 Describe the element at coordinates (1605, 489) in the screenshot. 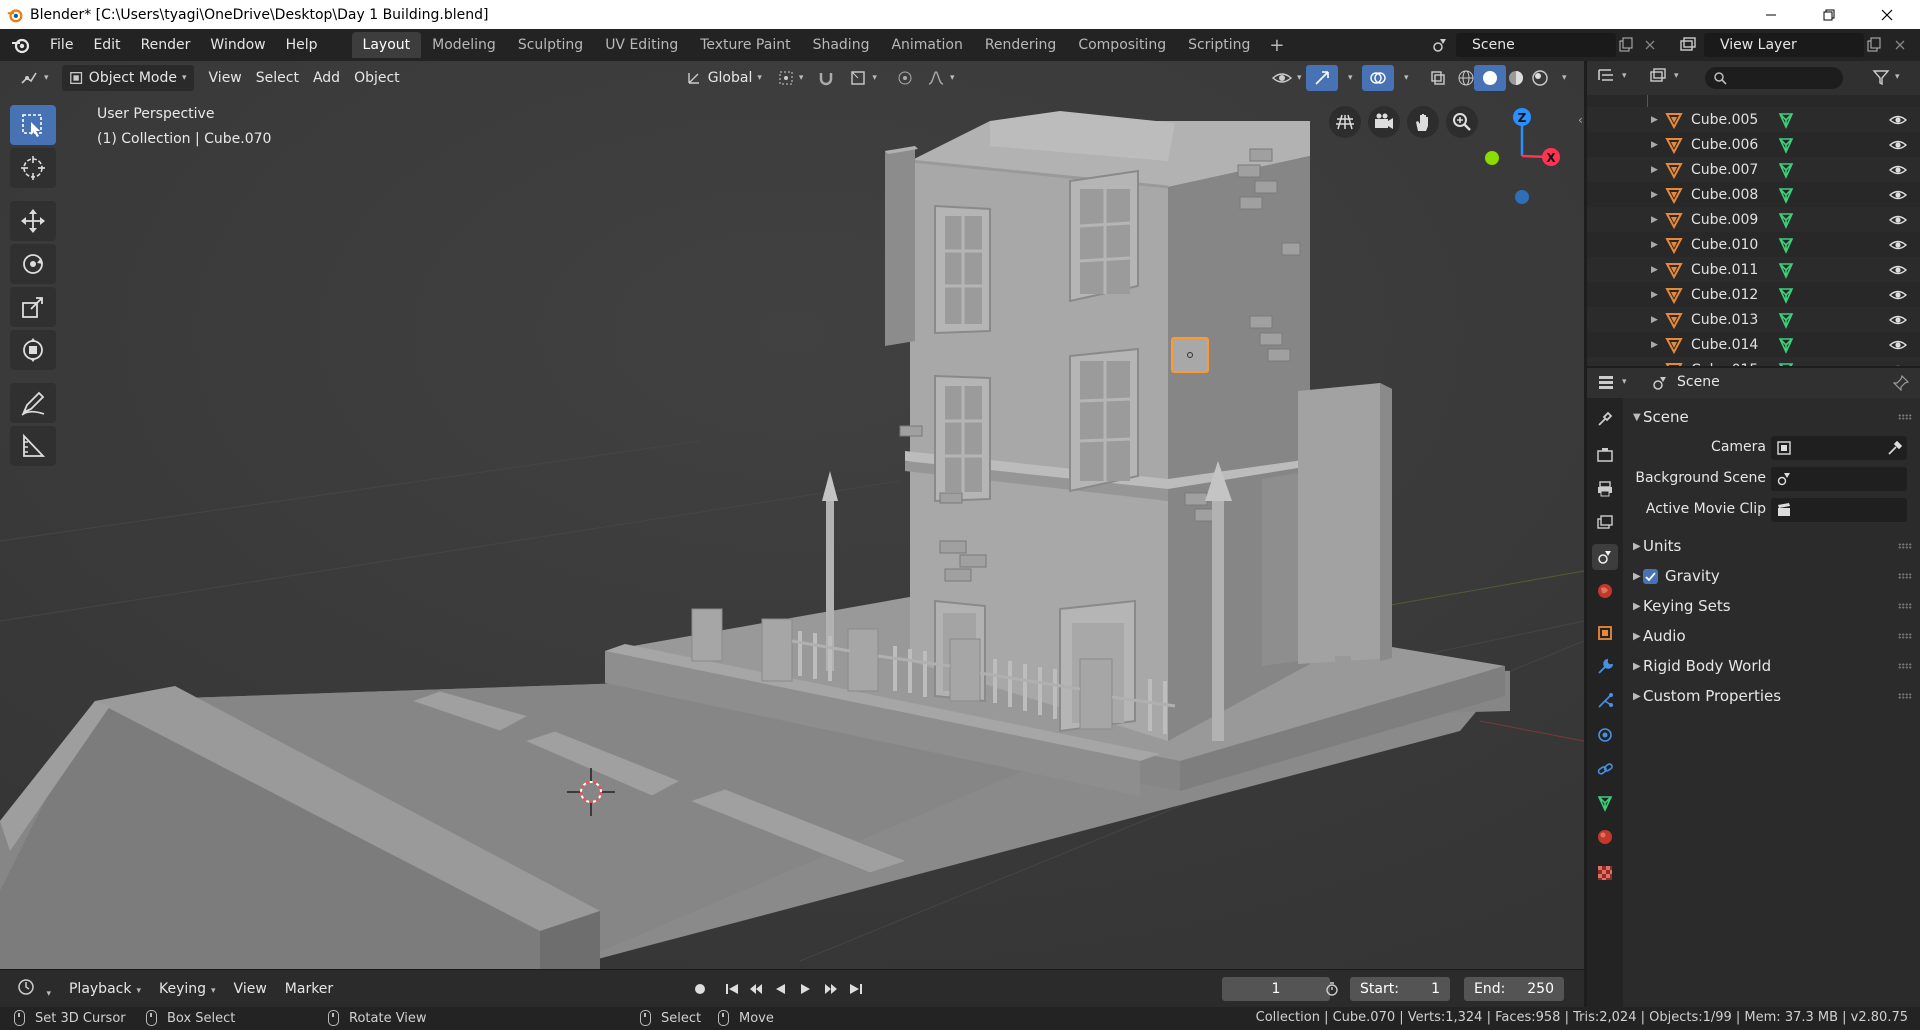

I see `tab-output` at that location.